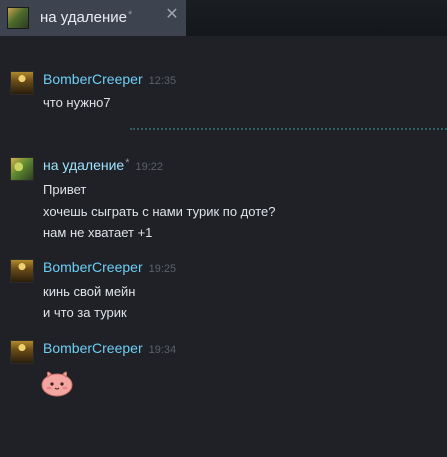 The height and width of the screenshot is (457, 447). Describe the element at coordinates (65, 189) in the screenshot. I see `message-line: Привет` at that location.